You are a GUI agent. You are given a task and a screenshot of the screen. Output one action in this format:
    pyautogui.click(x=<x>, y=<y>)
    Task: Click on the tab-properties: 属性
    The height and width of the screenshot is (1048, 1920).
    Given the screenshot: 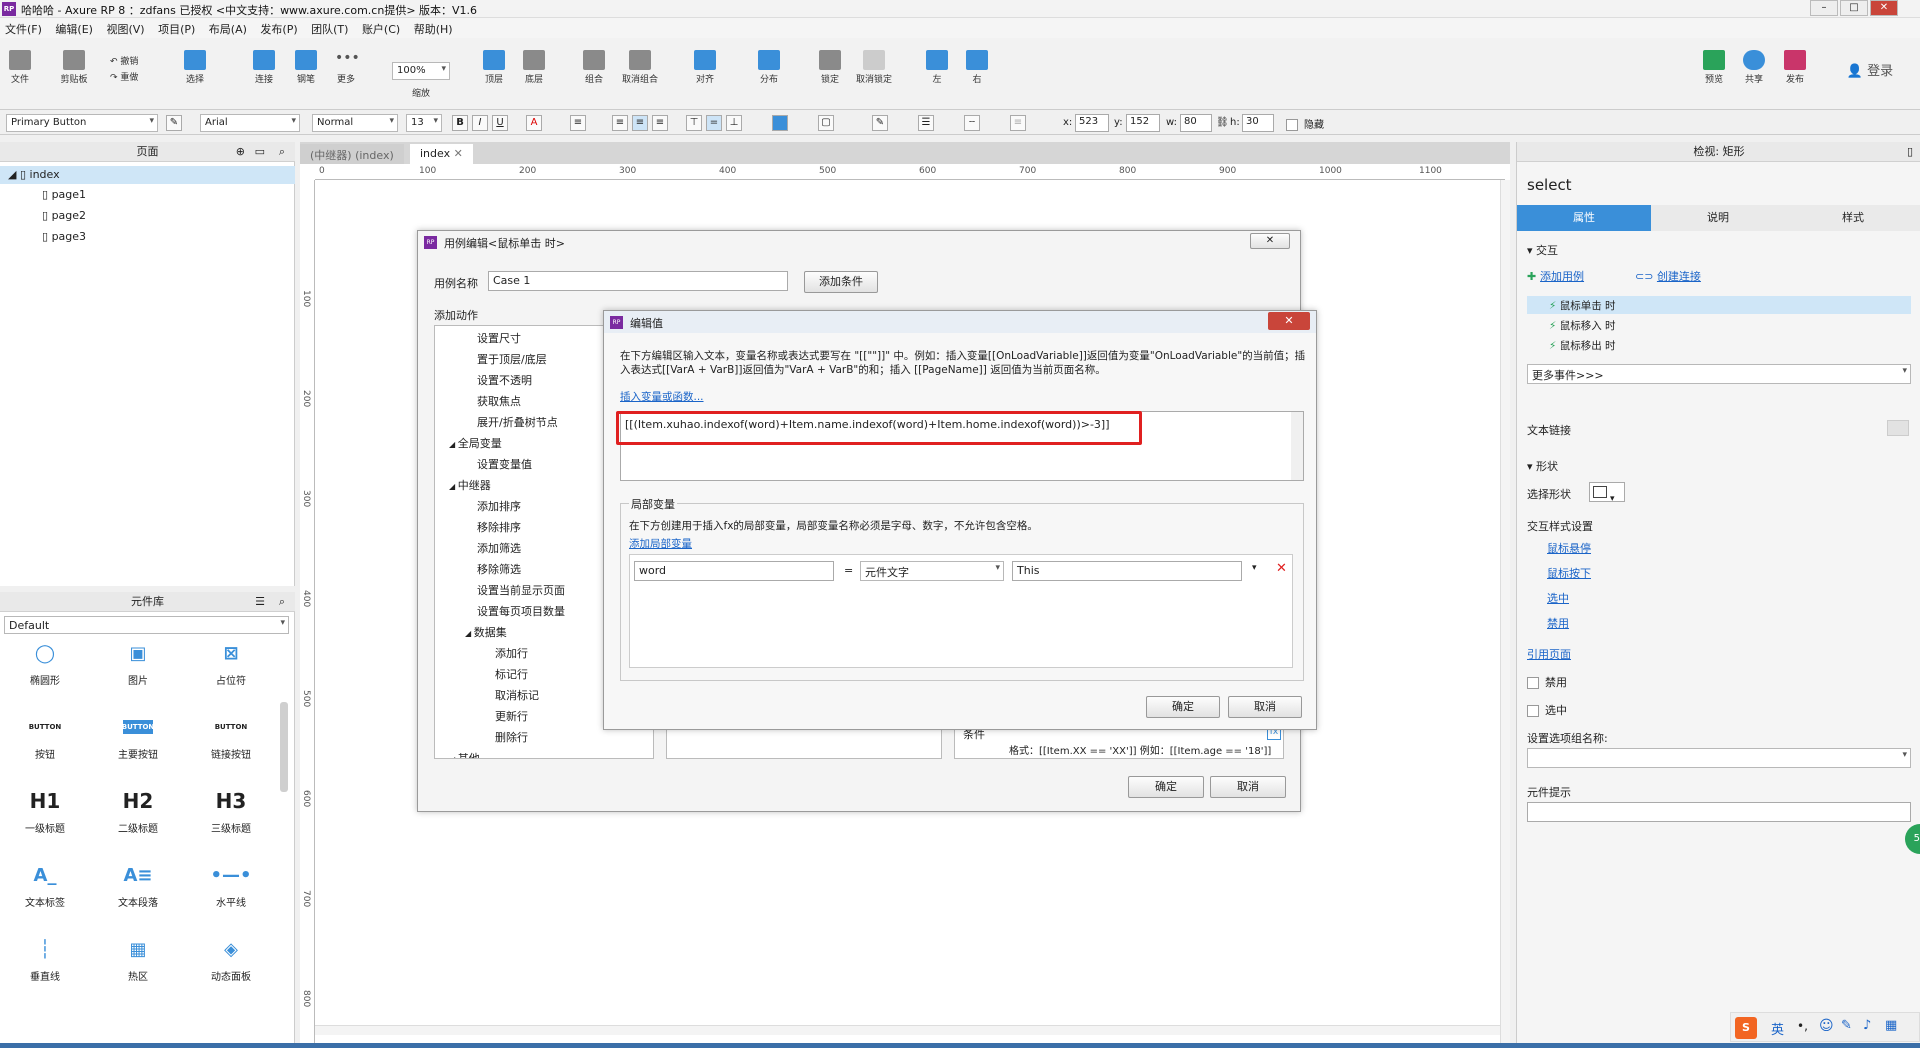 What is the action you would take?
    pyautogui.click(x=1584, y=218)
    